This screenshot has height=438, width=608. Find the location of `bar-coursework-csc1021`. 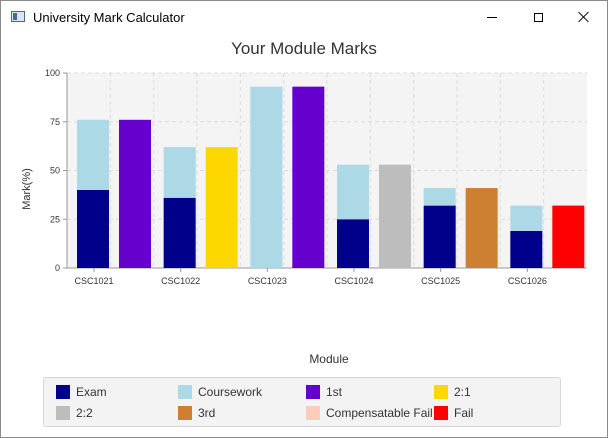

bar-coursework-csc1021 is located at coordinates (93, 154).